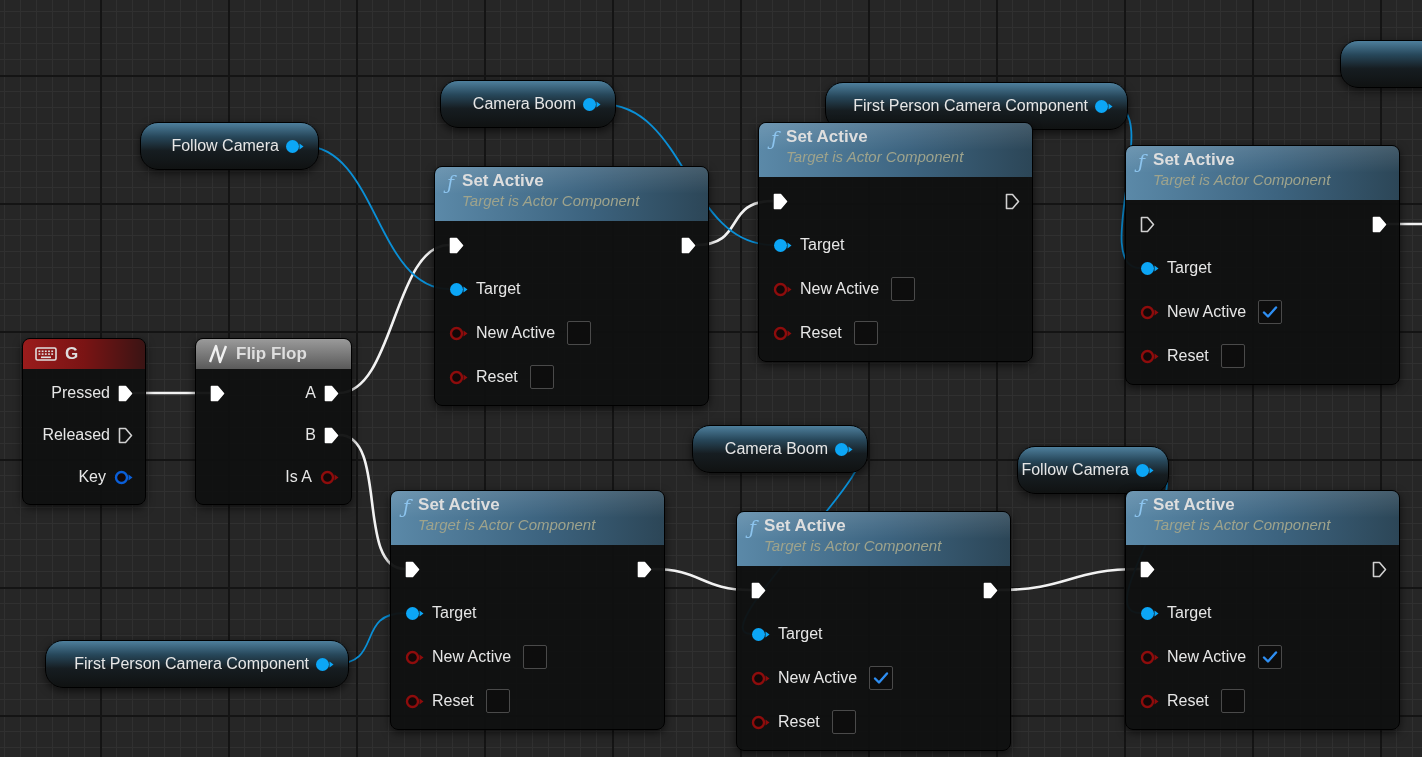 This screenshot has width=1422, height=757. What do you see at coordinates (310, 435) in the screenshot?
I see `pin-label: B` at bounding box center [310, 435].